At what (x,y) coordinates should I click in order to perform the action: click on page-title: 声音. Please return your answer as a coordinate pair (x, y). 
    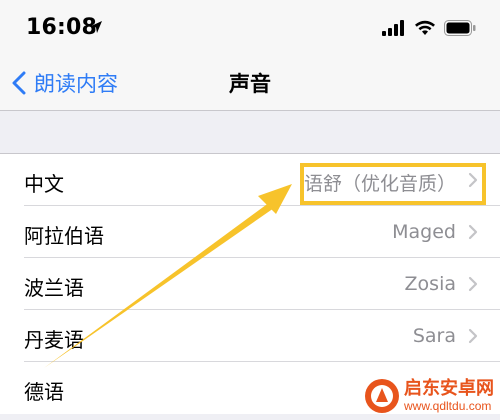
    Looking at the image, I should click on (250, 84).